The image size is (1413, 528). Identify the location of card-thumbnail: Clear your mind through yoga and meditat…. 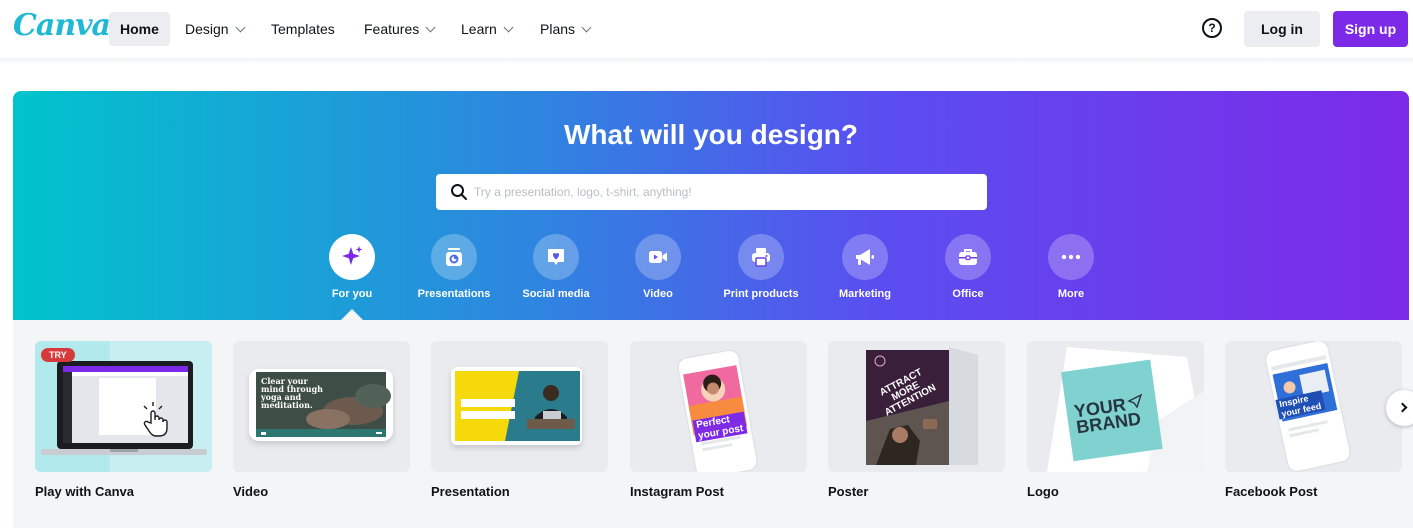
(321, 406).